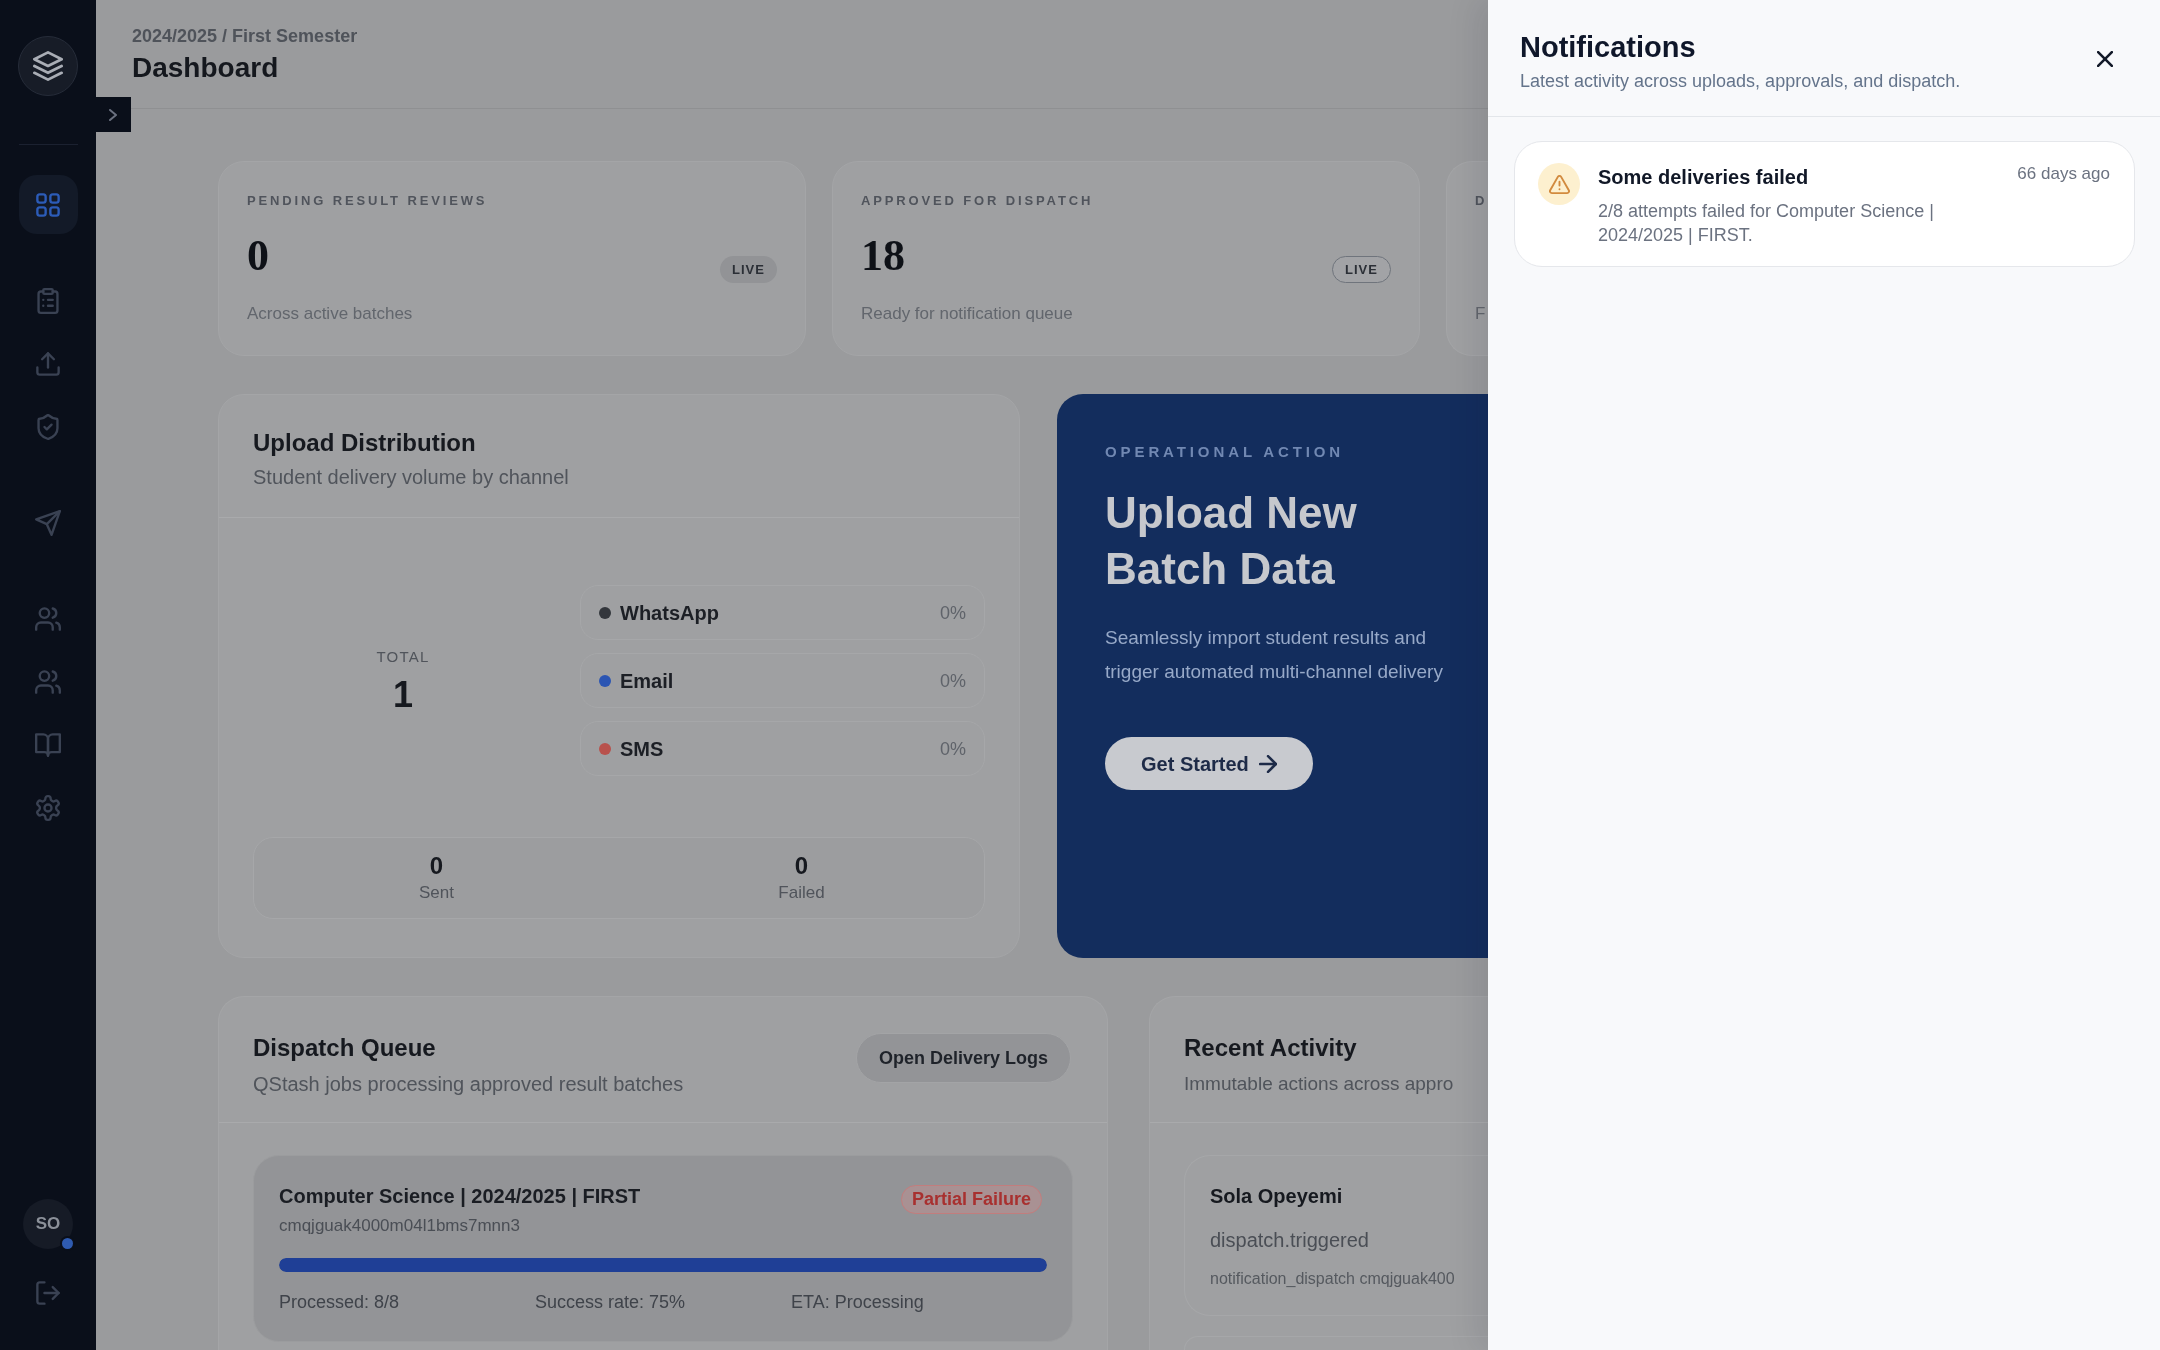 Image resolution: width=2160 pixels, height=1350 pixels. I want to click on stat-label: APPROVED FOR DISPATCH, so click(978, 201).